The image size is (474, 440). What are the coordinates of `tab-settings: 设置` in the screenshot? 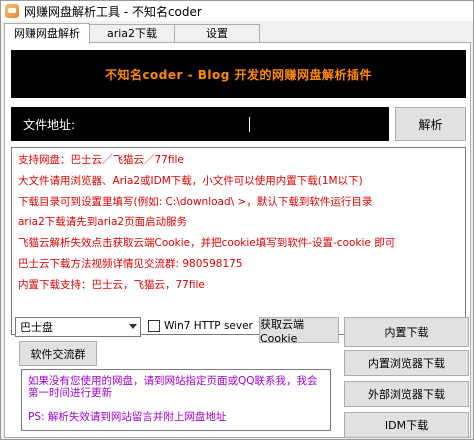 It's located at (217, 33).